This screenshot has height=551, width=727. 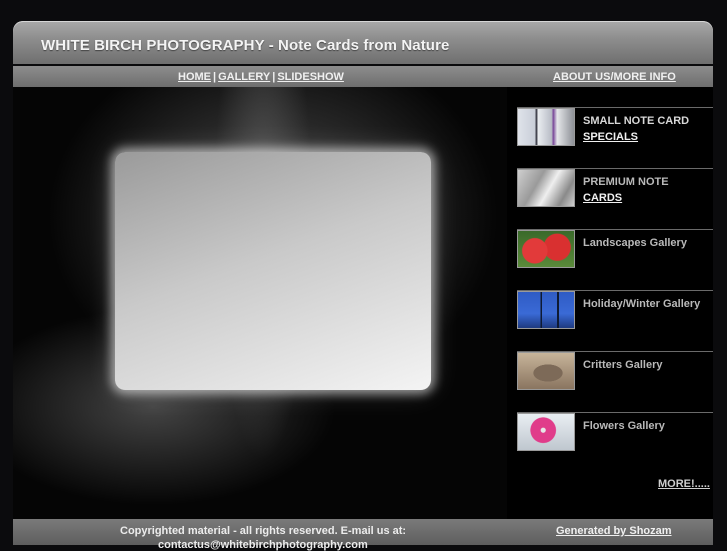 What do you see at coordinates (263, 545) in the screenshot?
I see `contact-email: contactus@whitebirchphotography.com` at bounding box center [263, 545].